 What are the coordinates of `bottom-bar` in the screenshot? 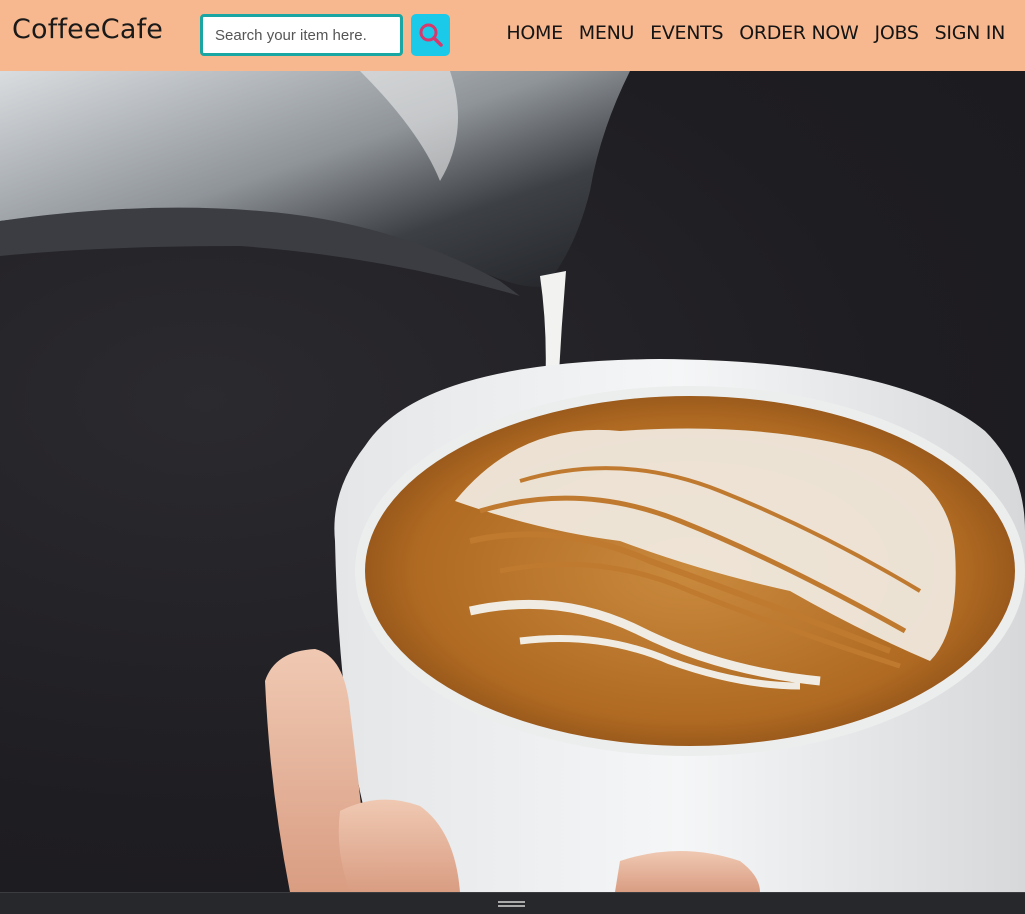 It's located at (512, 903).